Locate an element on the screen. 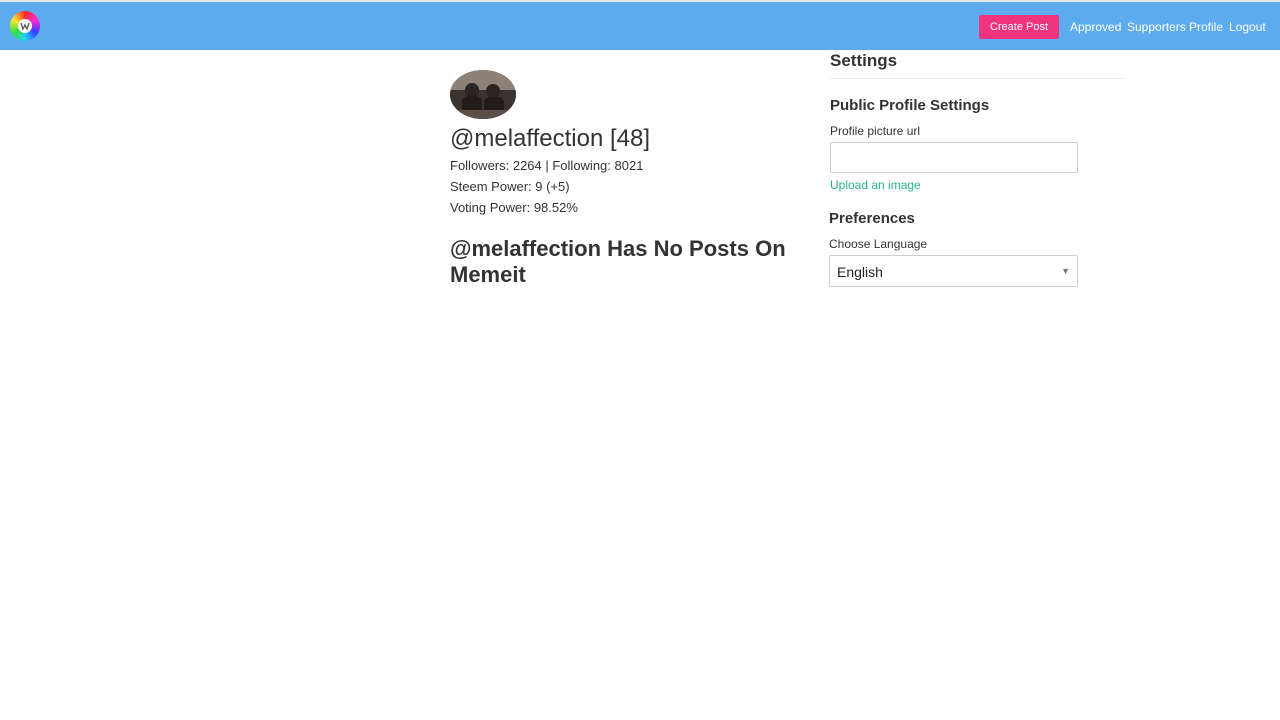 Image resolution: width=1280 pixels, height=720 pixels. settings-title: Settings is located at coordinates (864, 60).